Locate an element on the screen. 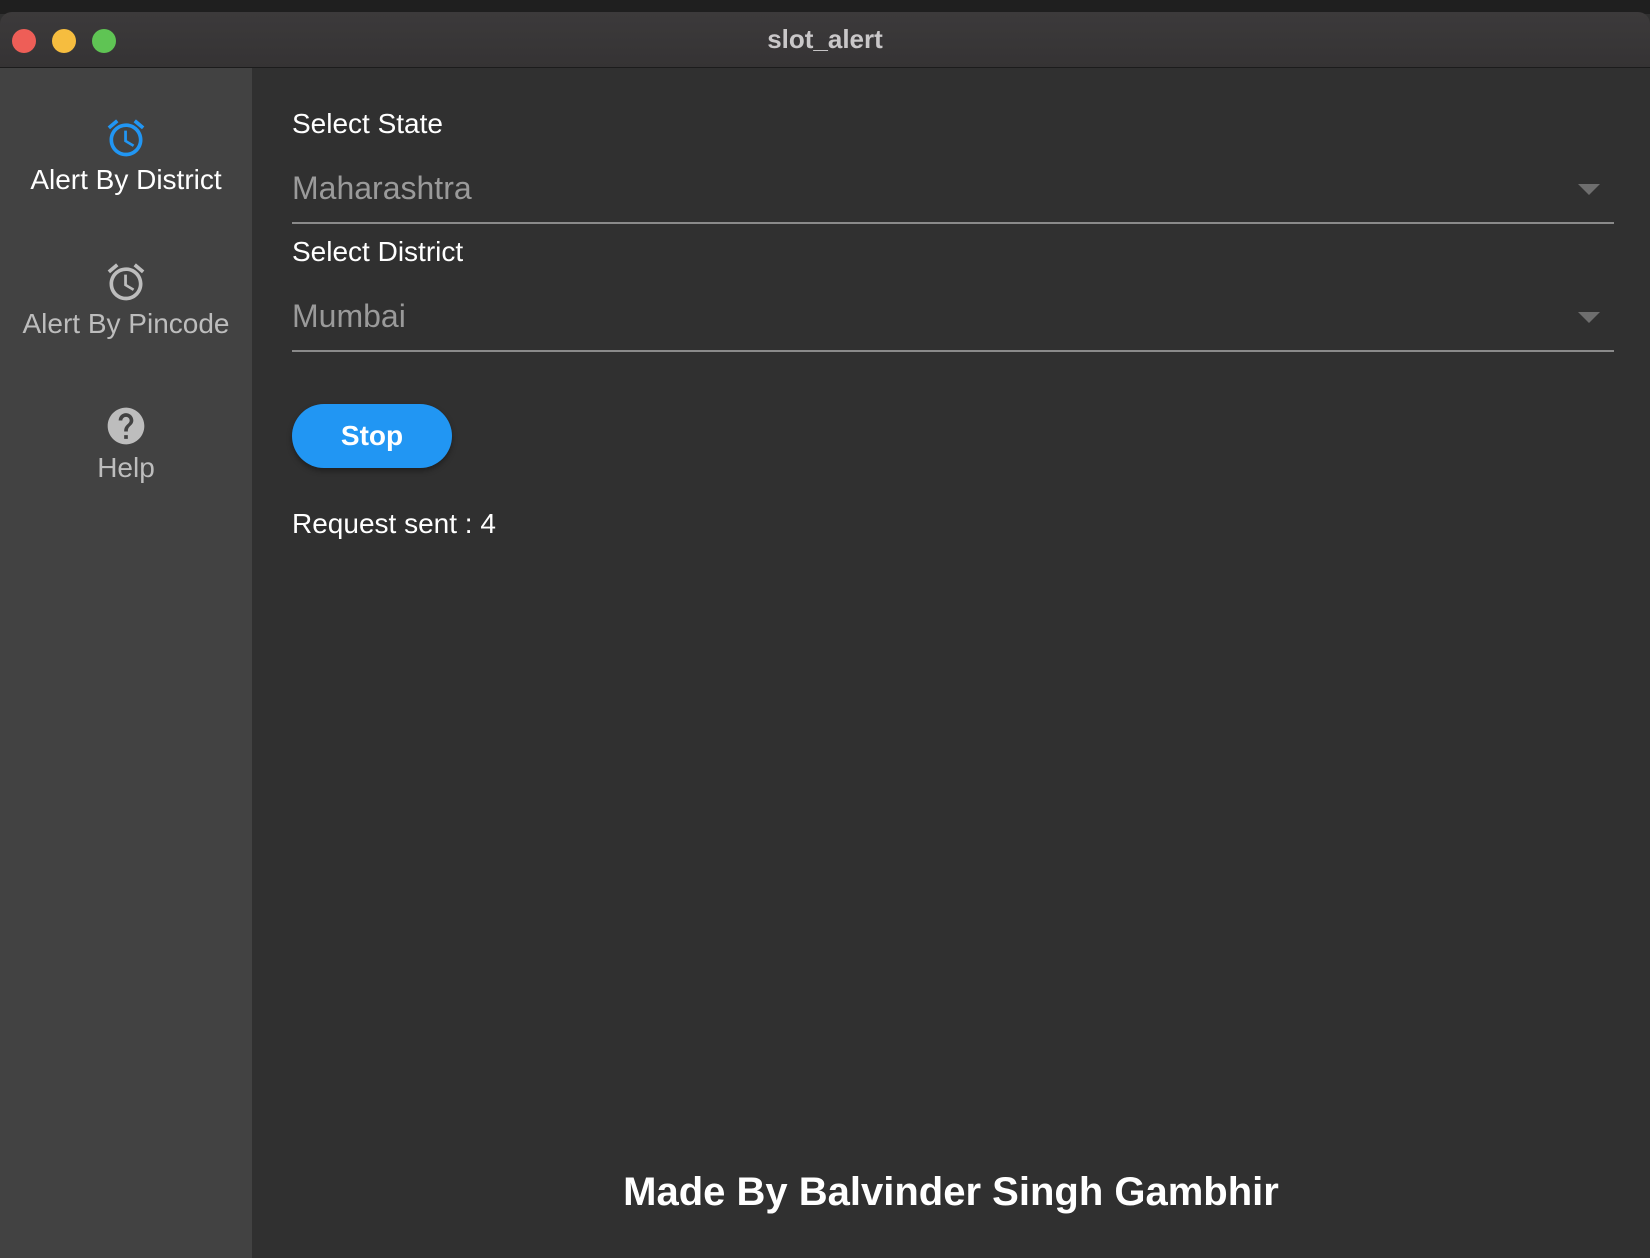 This screenshot has width=1650, height=1258. navigation-sidebar: Alert By District Alert By Pincode Help is located at coordinates (126, 663).